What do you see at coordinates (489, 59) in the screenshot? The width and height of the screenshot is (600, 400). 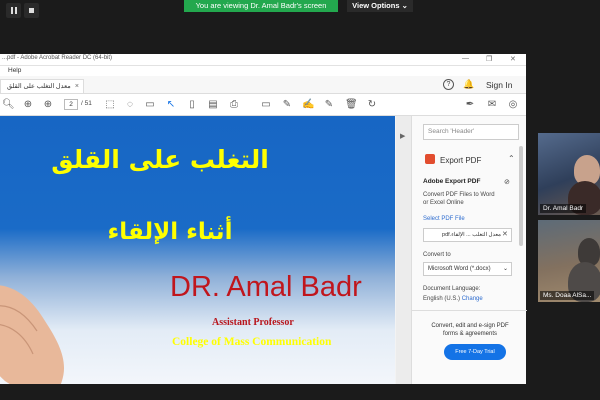 I see `maximize-icon: ❐` at bounding box center [489, 59].